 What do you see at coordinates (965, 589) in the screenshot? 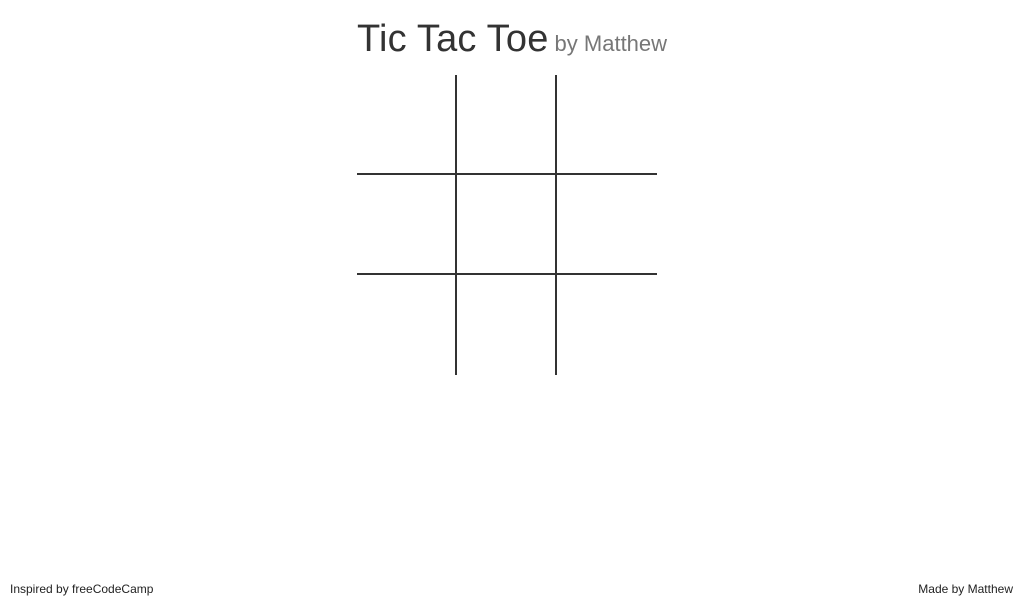
I see `footer-credit-author: Made by Matthew` at bounding box center [965, 589].